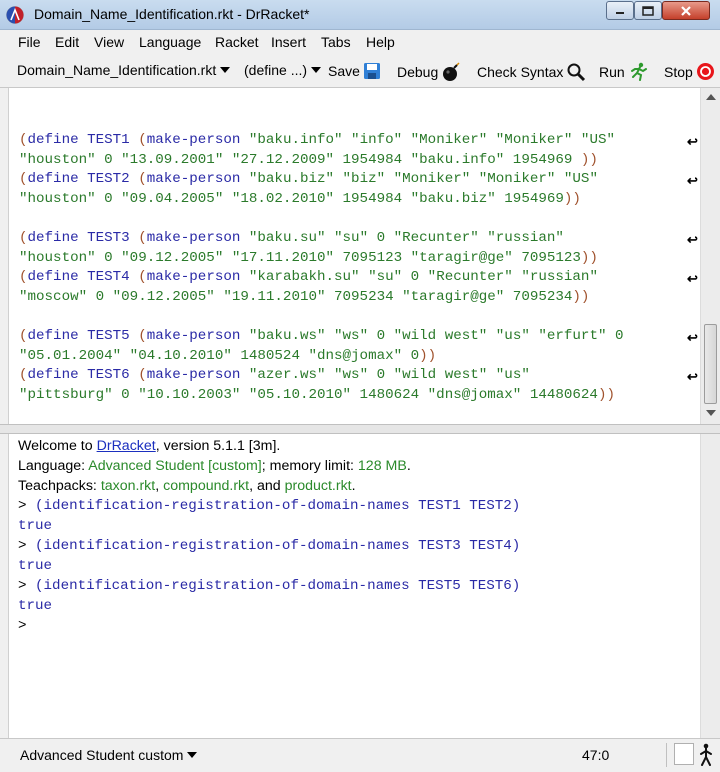 Image resolution: width=720 pixels, height=772 pixels. I want to click on menu-view: View, so click(109, 42).